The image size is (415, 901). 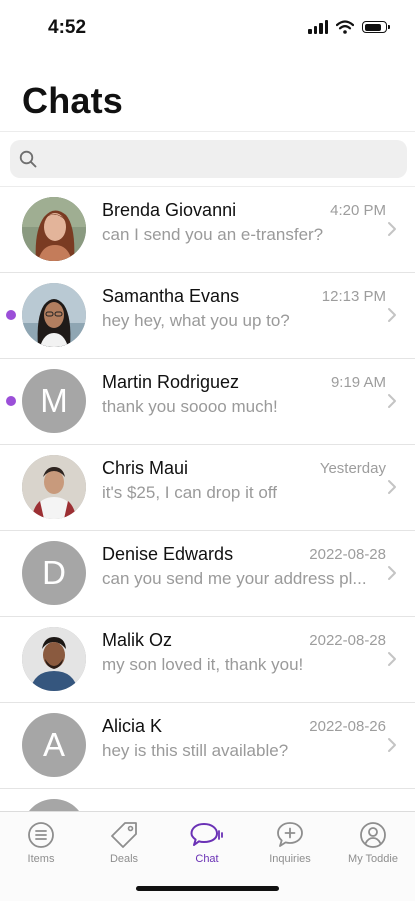 I want to click on items-icon, so click(x=41, y=835).